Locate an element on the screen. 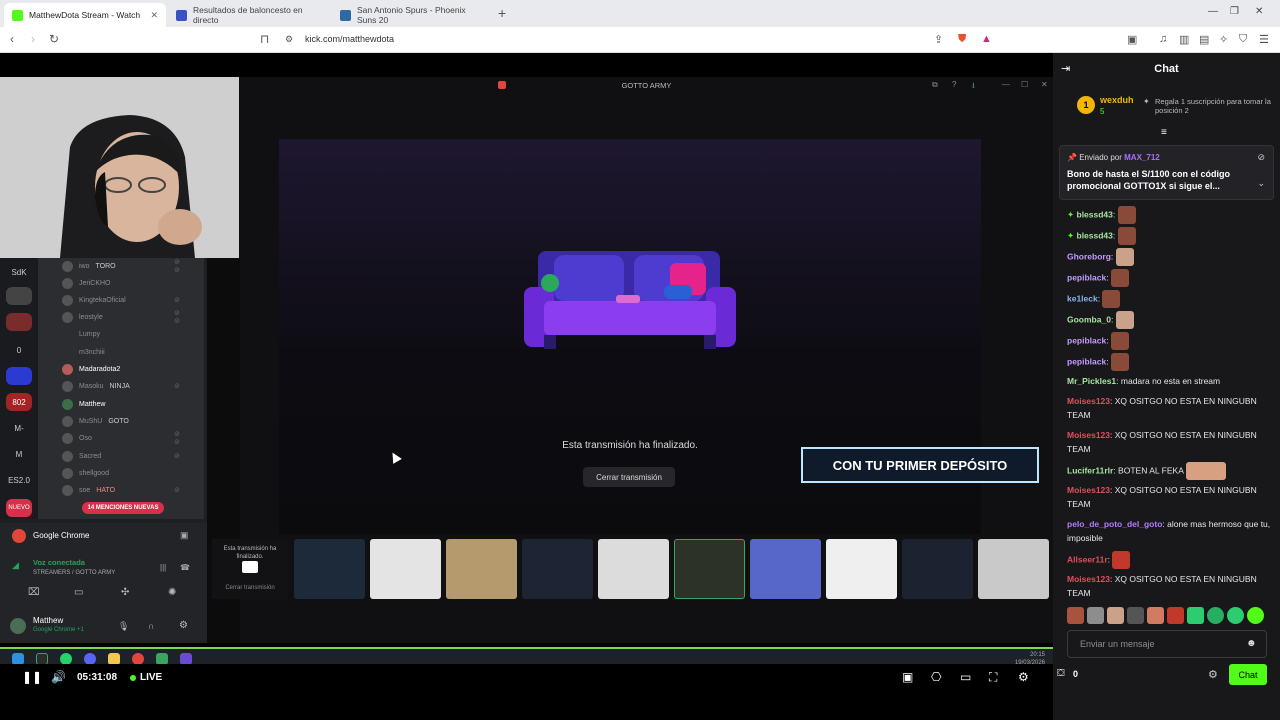 This screenshot has width=1280, height=720. pause-icon: ❚❚ is located at coordinates (32, 677).